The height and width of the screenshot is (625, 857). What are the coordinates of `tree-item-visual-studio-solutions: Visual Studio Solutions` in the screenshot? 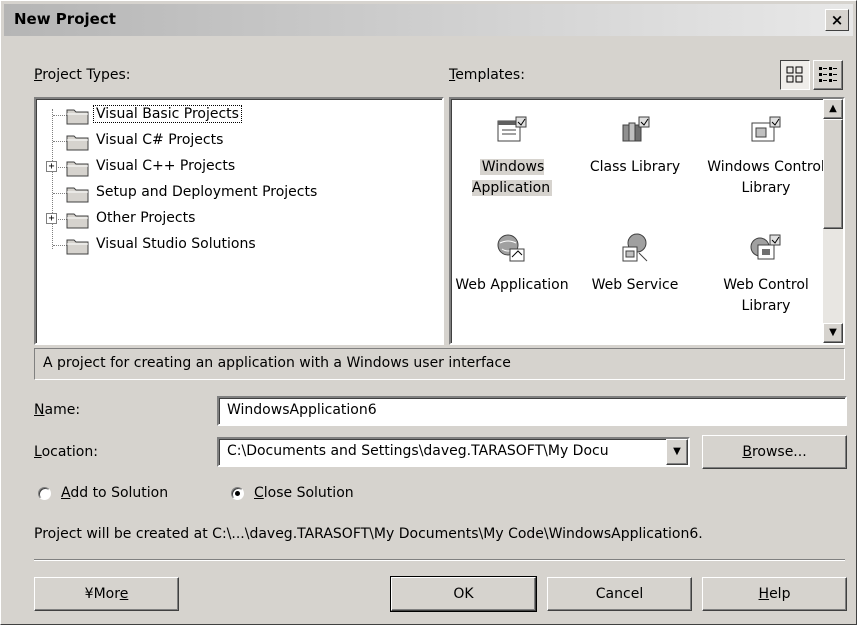 It's located at (236, 246).